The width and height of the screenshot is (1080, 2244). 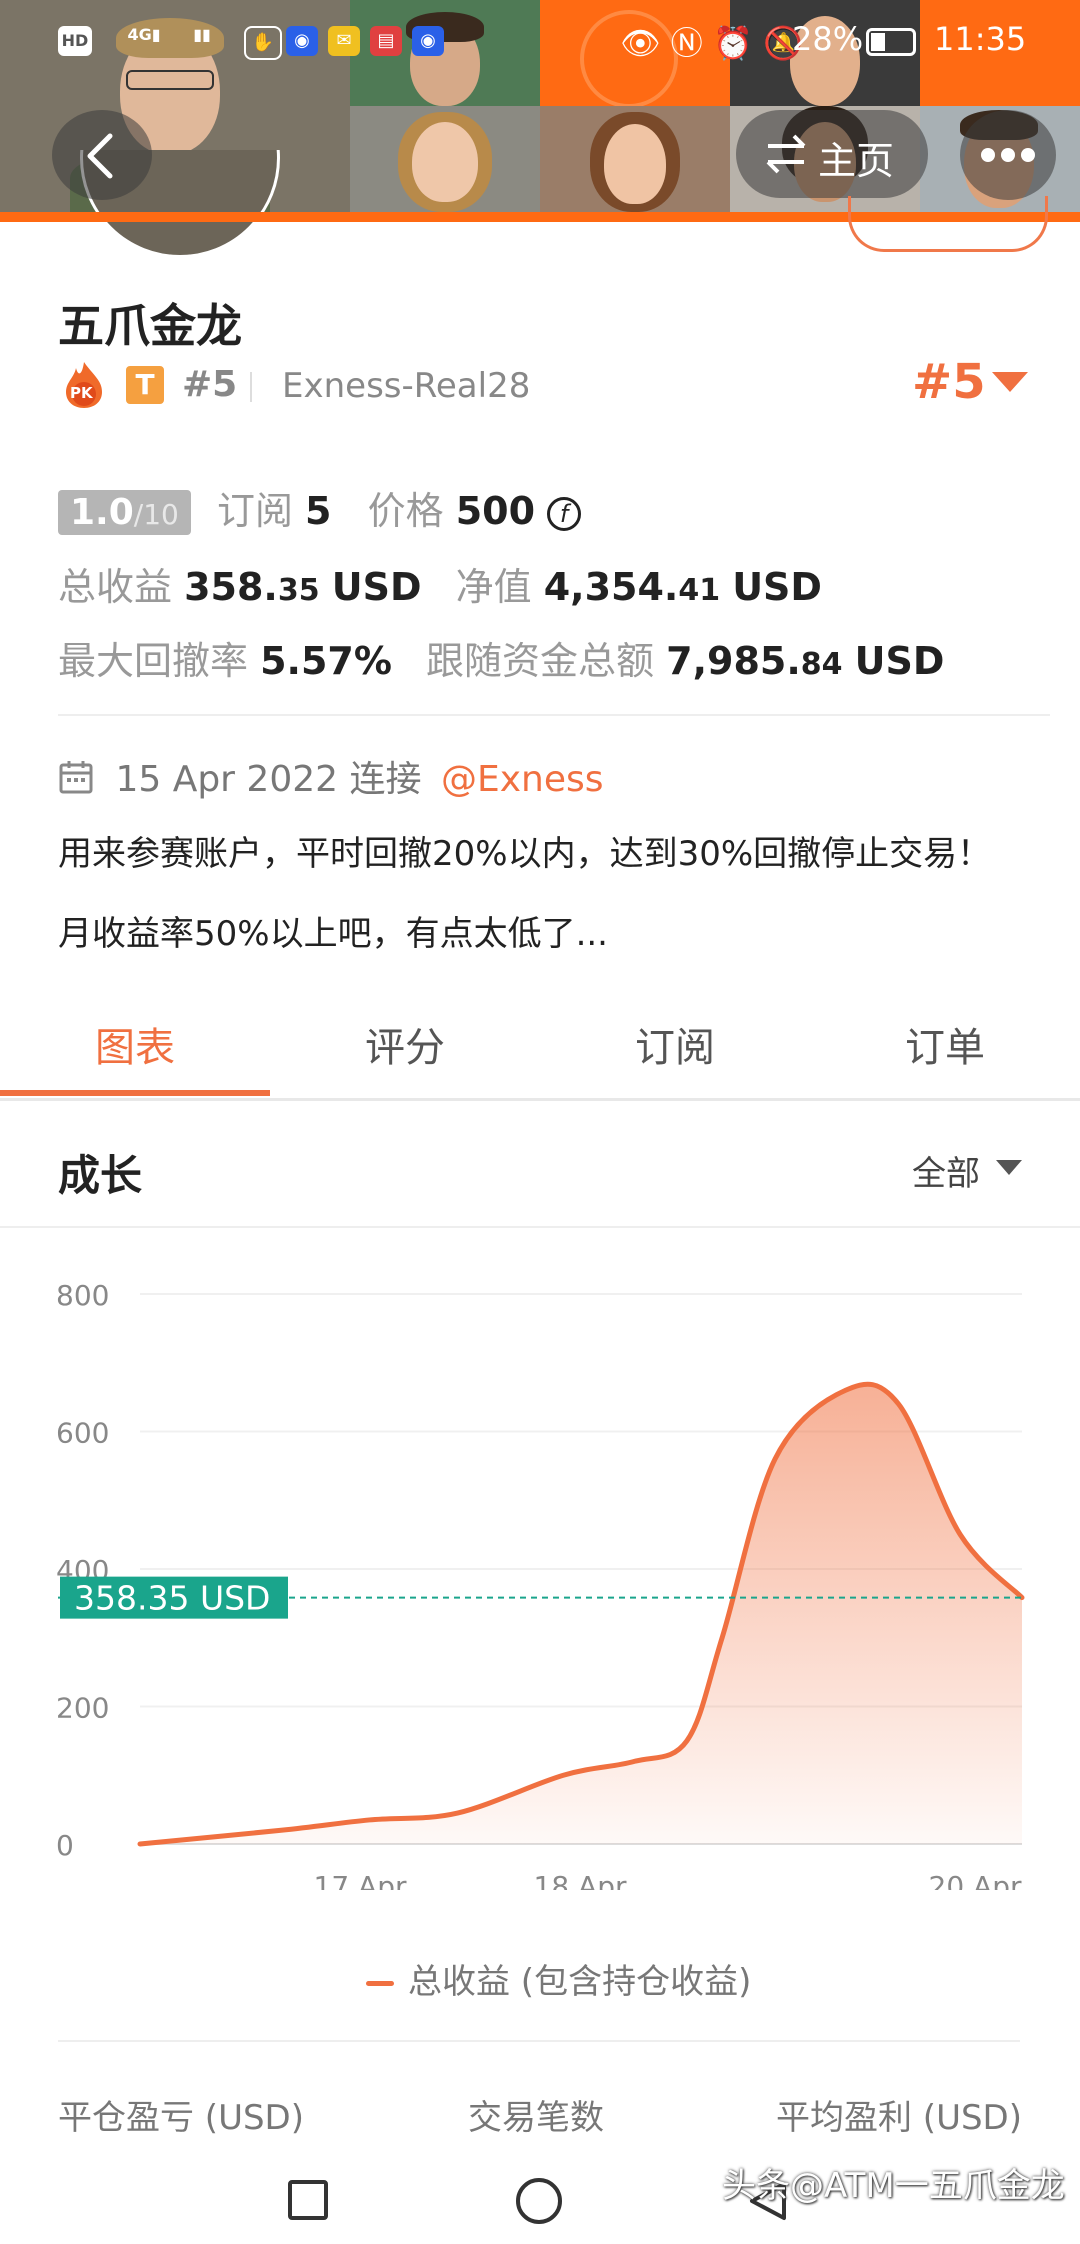 What do you see at coordinates (156, 514) in the screenshot?
I see `rating-max: /10` at bounding box center [156, 514].